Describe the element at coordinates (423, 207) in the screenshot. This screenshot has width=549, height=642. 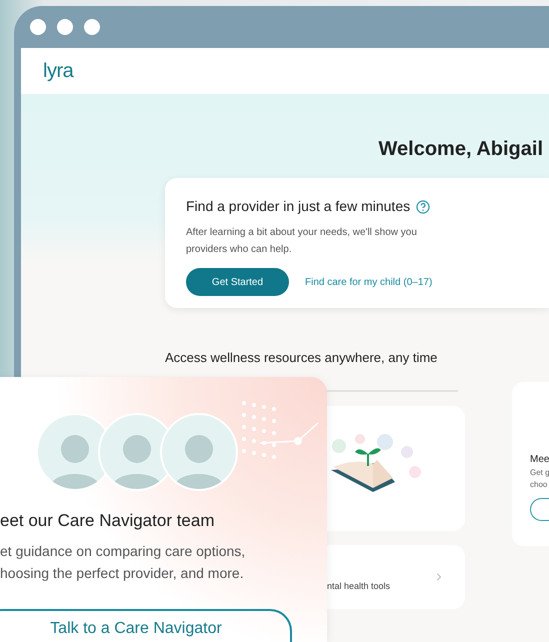
I see `help-icon` at that location.